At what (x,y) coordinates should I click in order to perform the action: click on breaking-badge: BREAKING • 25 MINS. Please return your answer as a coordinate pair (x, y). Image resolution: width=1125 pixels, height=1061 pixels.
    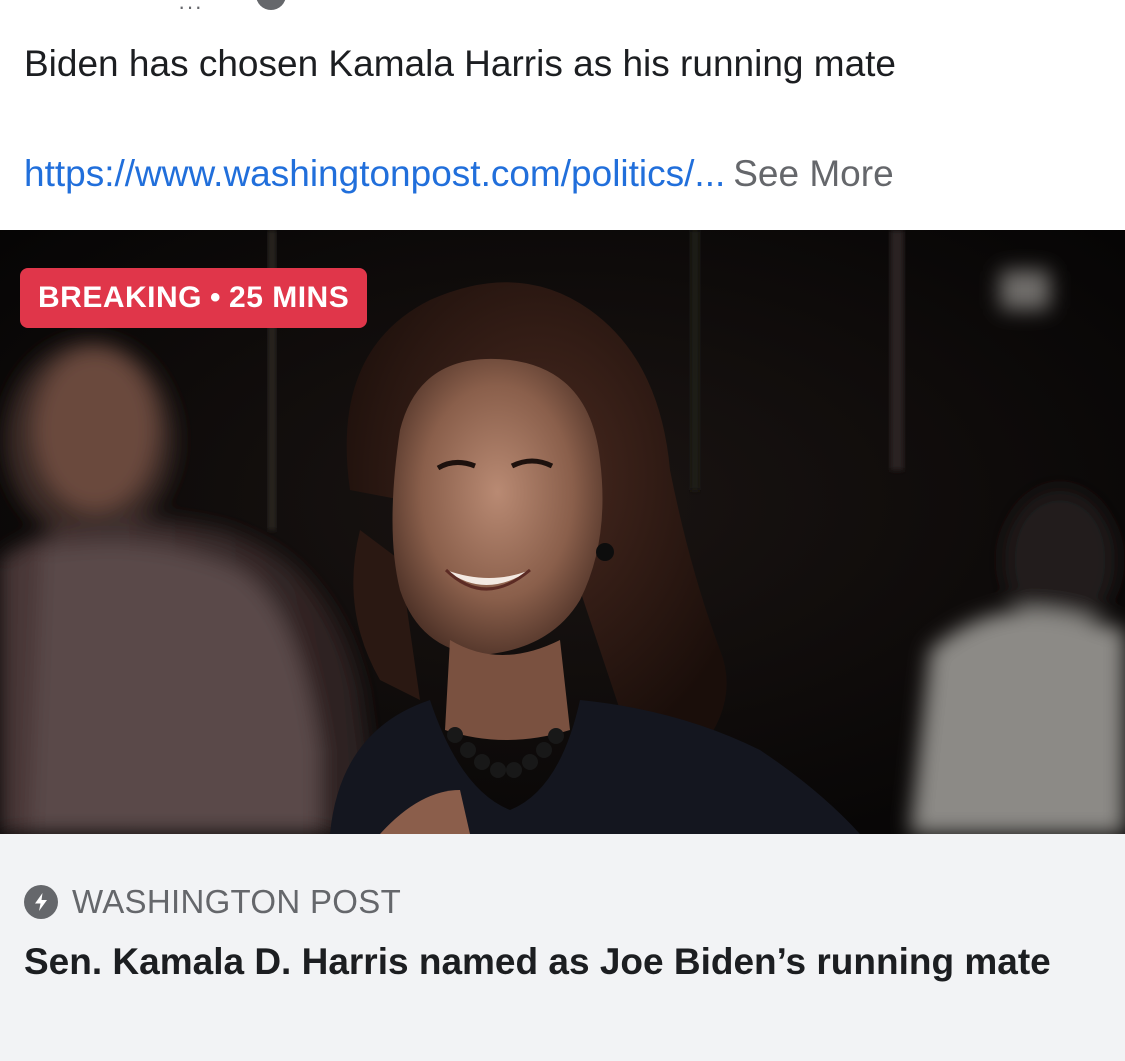
    Looking at the image, I should click on (194, 298).